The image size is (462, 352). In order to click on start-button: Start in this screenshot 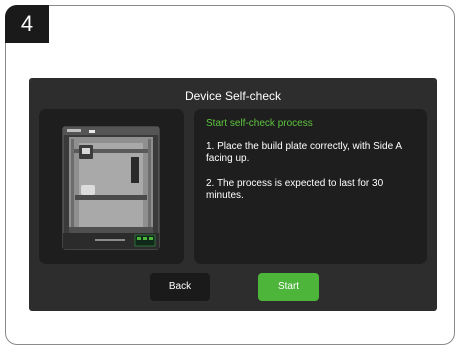, I will do `click(288, 287)`.